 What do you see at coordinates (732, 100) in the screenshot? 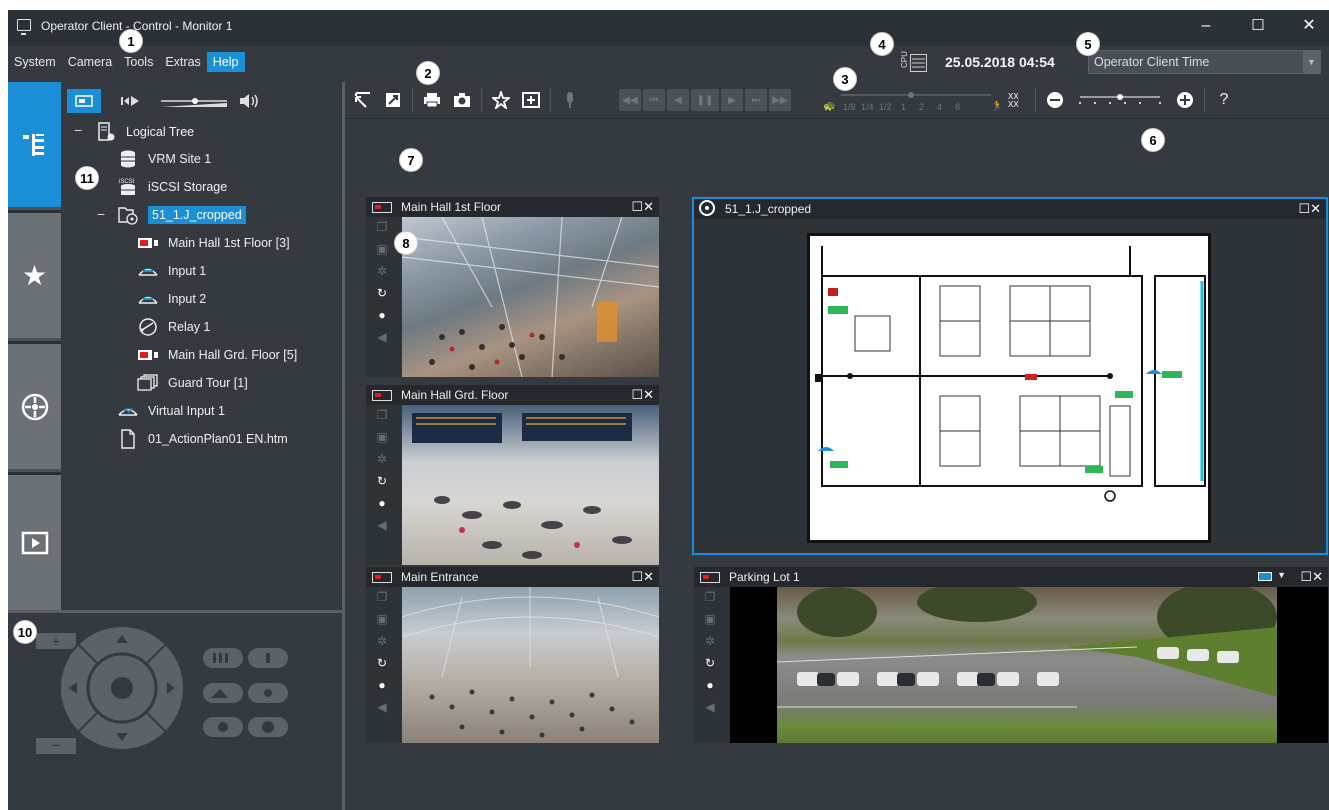
I see `step-forward-icon: ▶` at bounding box center [732, 100].